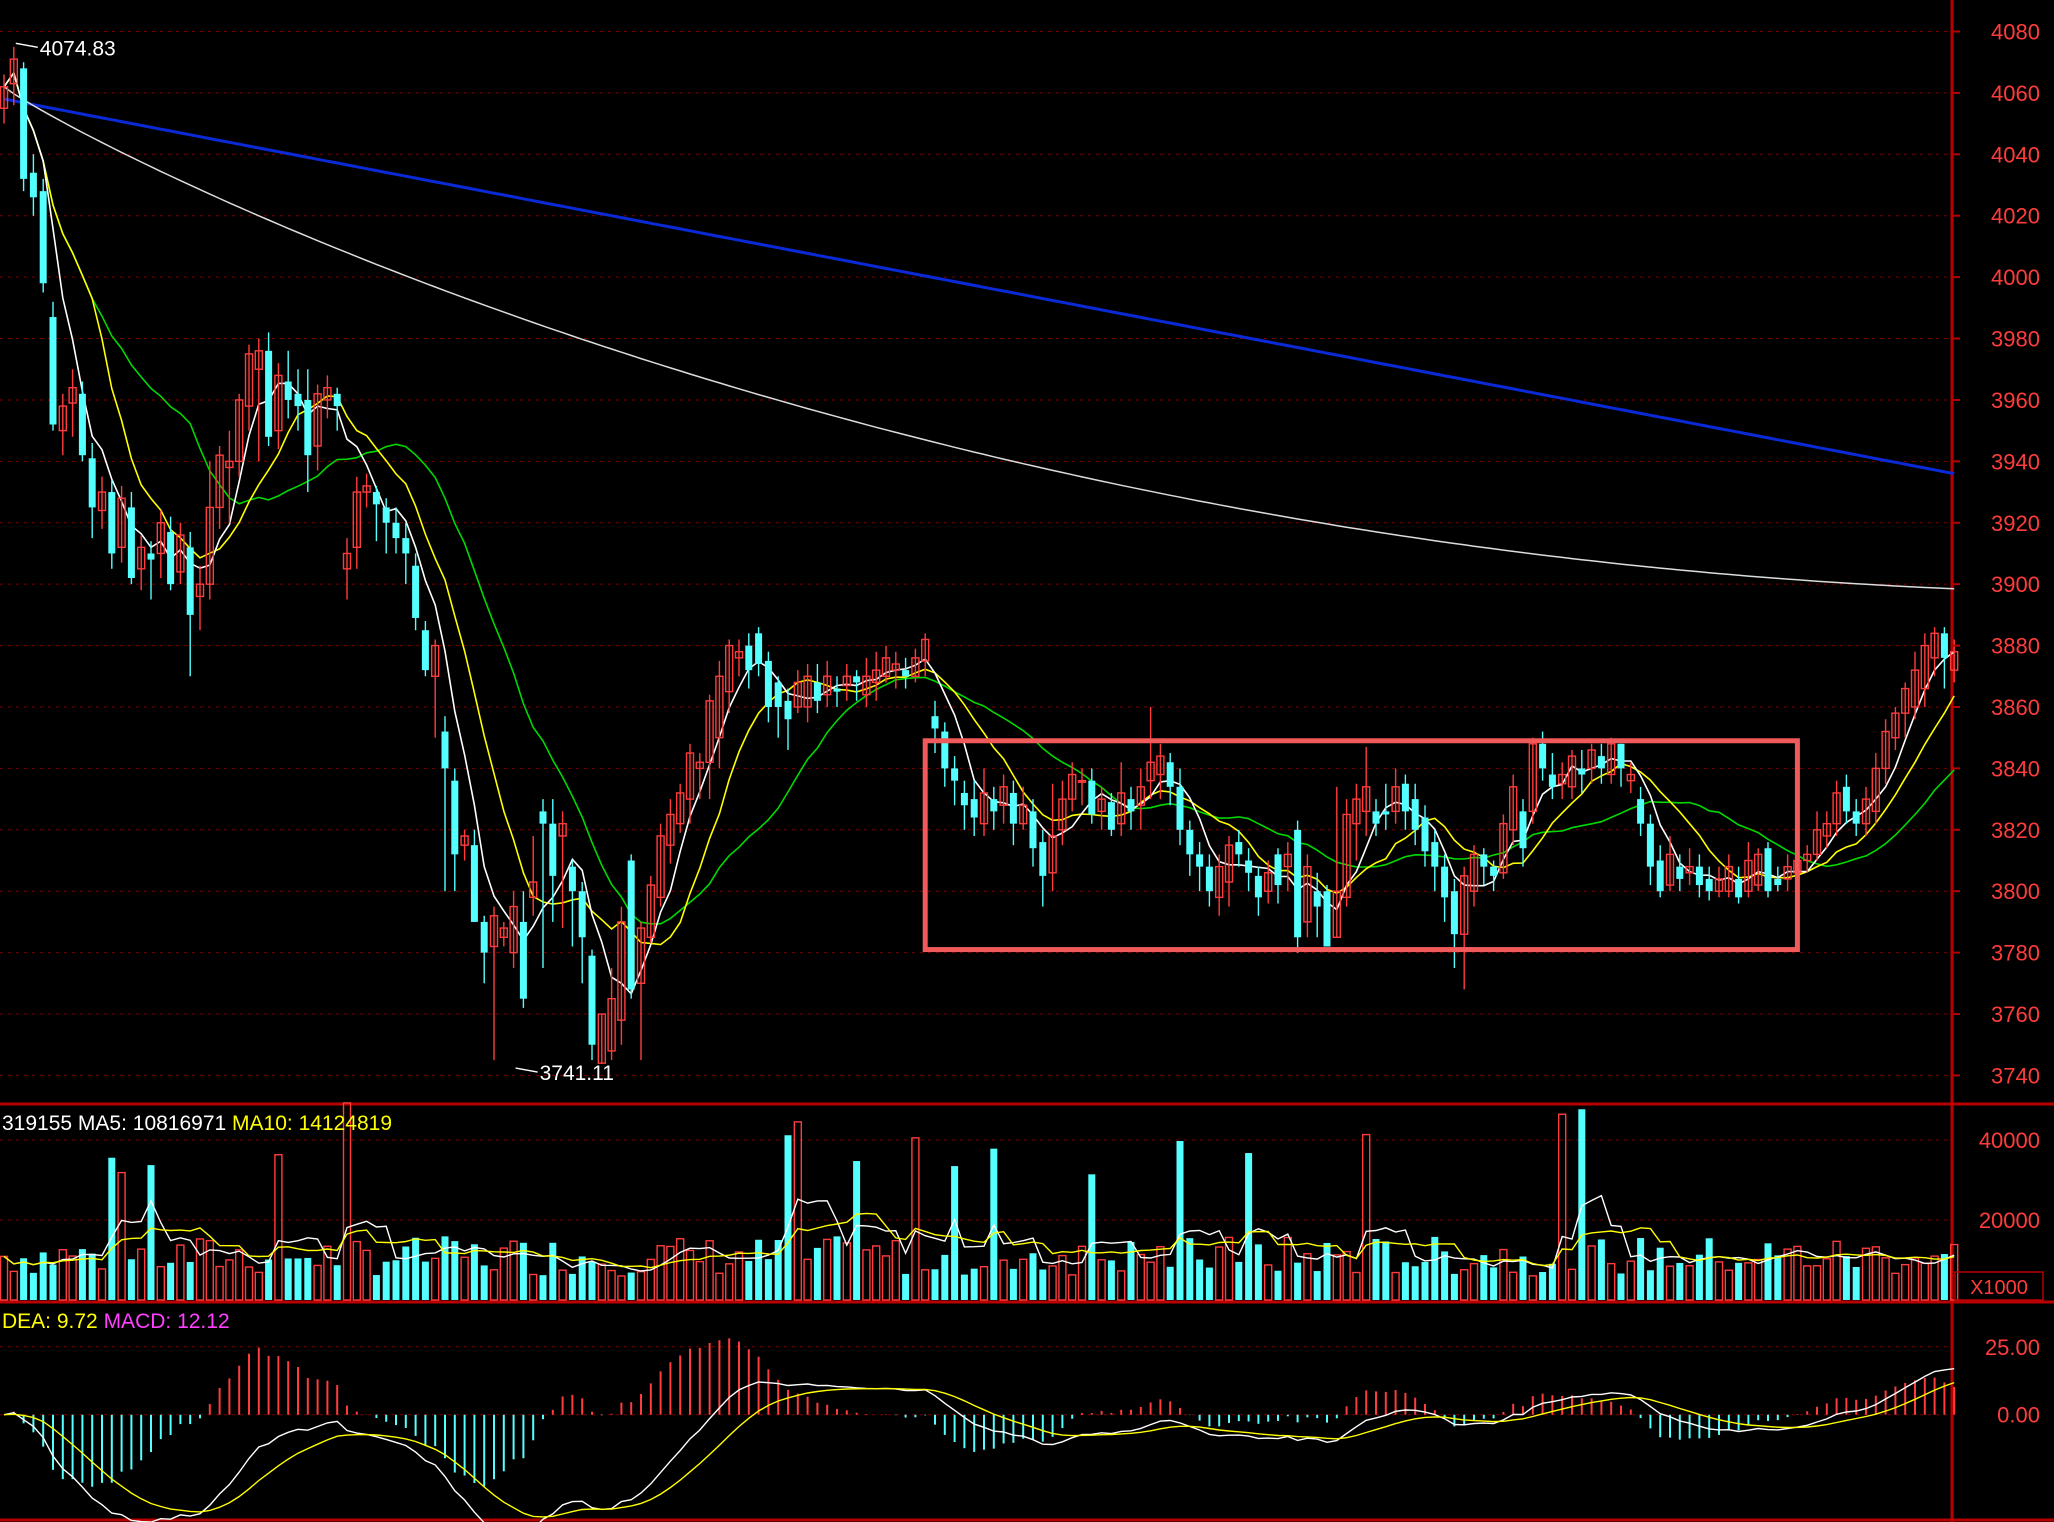 This screenshot has width=2054, height=1522. Describe the element at coordinates (1999, 1288) in the screenshot. I see `volume-unit-label: X1000` at that location.